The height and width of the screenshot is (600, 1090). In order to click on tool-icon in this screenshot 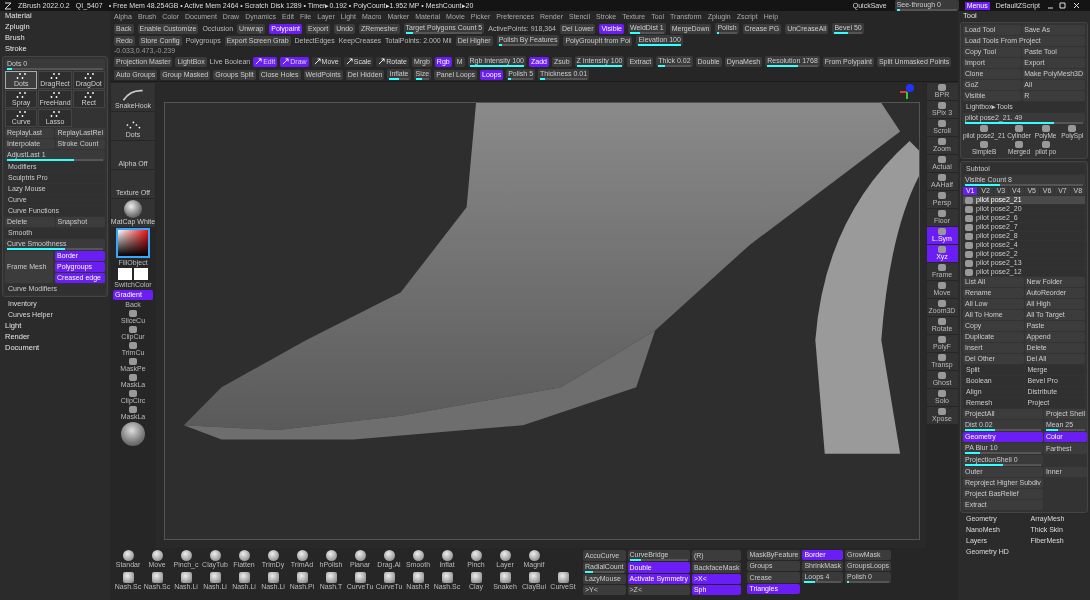, I will do `click(1072, 128)`.